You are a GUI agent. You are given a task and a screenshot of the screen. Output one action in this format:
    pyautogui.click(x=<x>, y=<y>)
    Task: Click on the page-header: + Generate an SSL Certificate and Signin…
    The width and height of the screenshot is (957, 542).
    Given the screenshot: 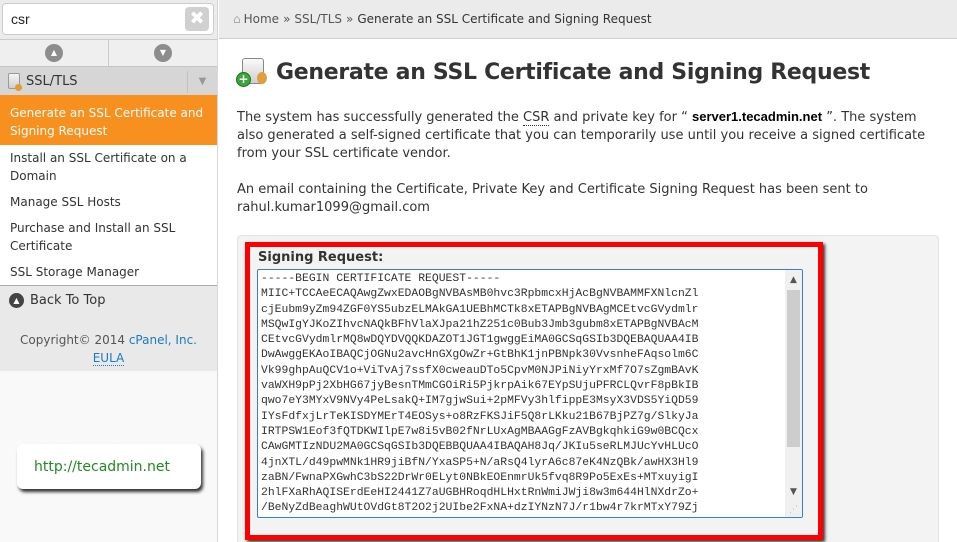 What is the action you would take?
    pyautogui.click(x=588, y=66)
    